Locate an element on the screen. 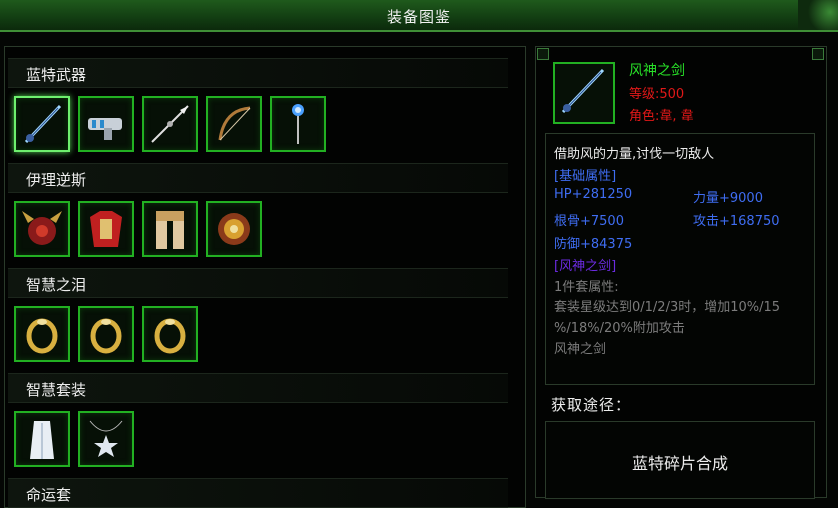 Image resolution: width=838 pixels, height=508 pixels. detail-item-icon is located at coordinates (584, 93).